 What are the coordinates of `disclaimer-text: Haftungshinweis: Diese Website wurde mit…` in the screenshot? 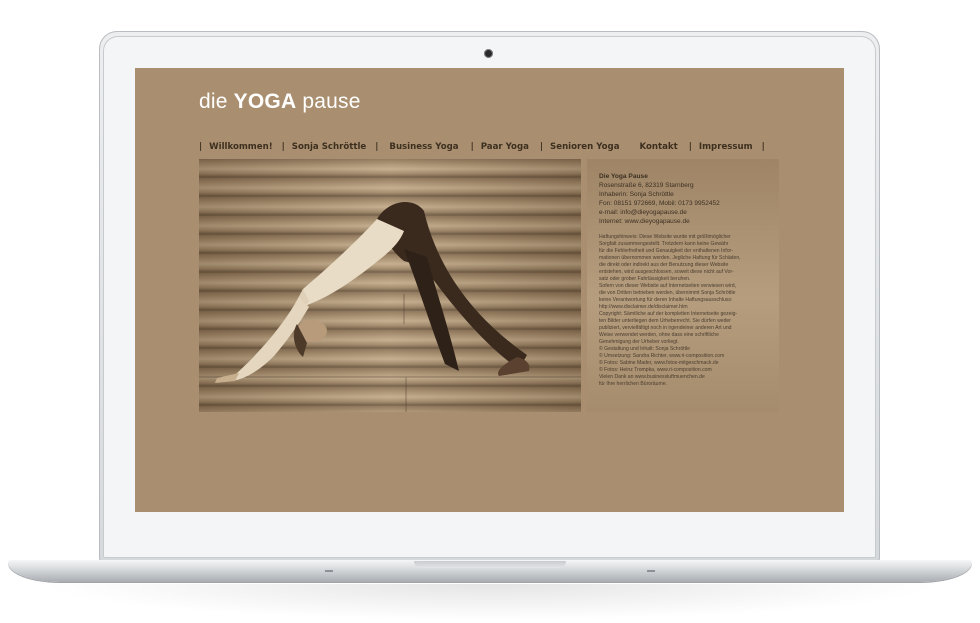 It's located at (688, 311).